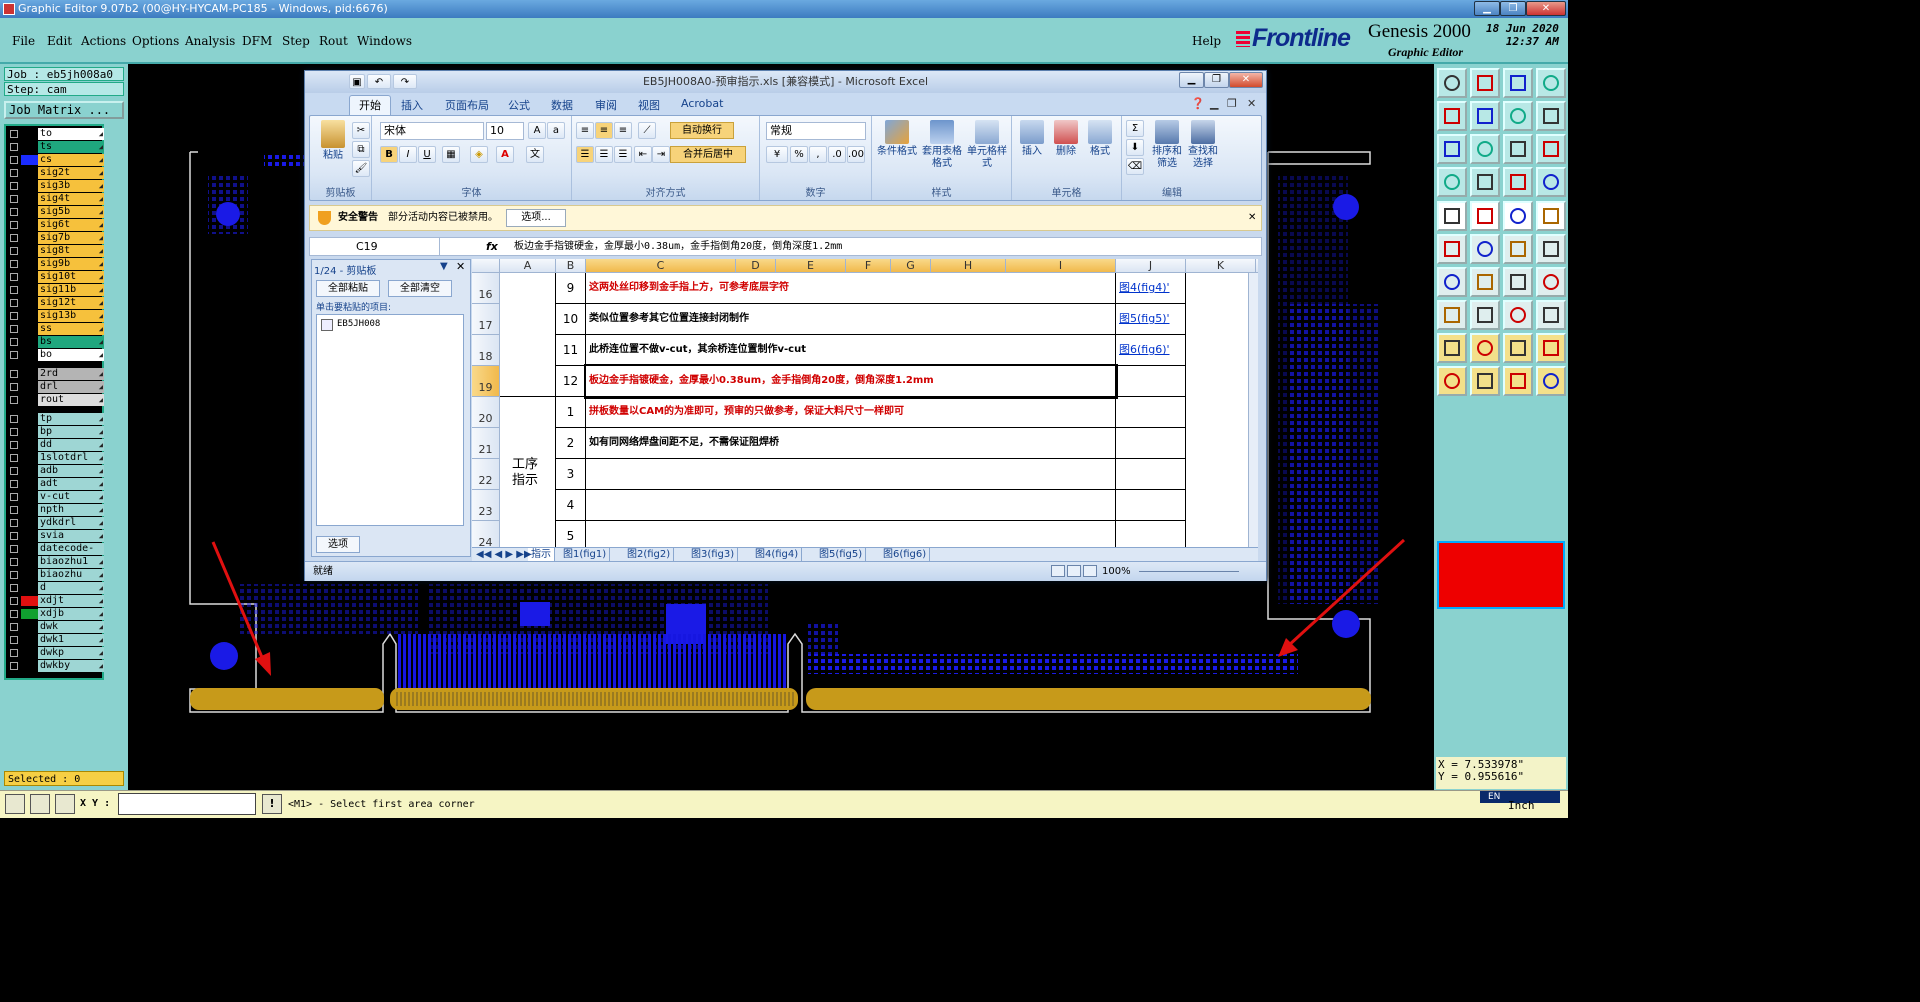 The image size is (1920, 1002). I want to click on grow-font-icon: A, so click(537, 130).